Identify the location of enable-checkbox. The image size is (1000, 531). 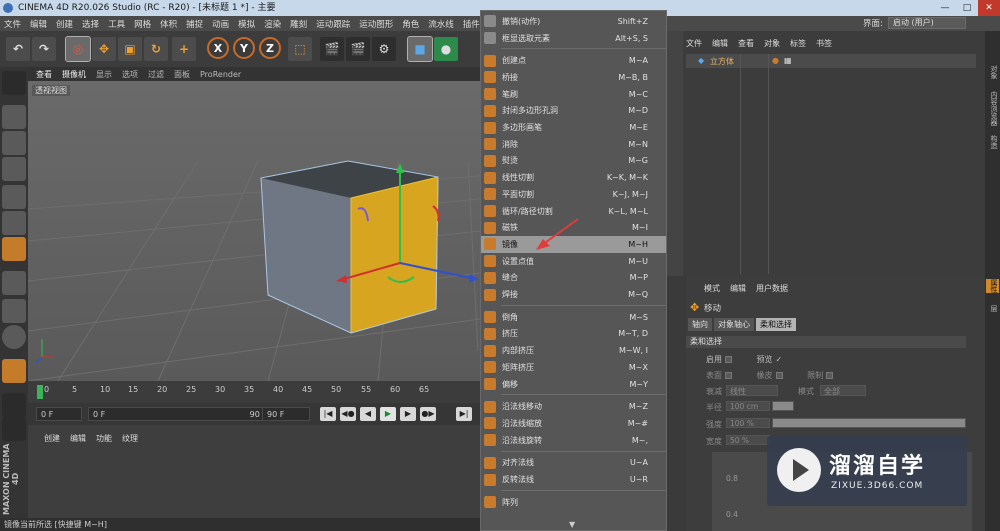
(728, 359).